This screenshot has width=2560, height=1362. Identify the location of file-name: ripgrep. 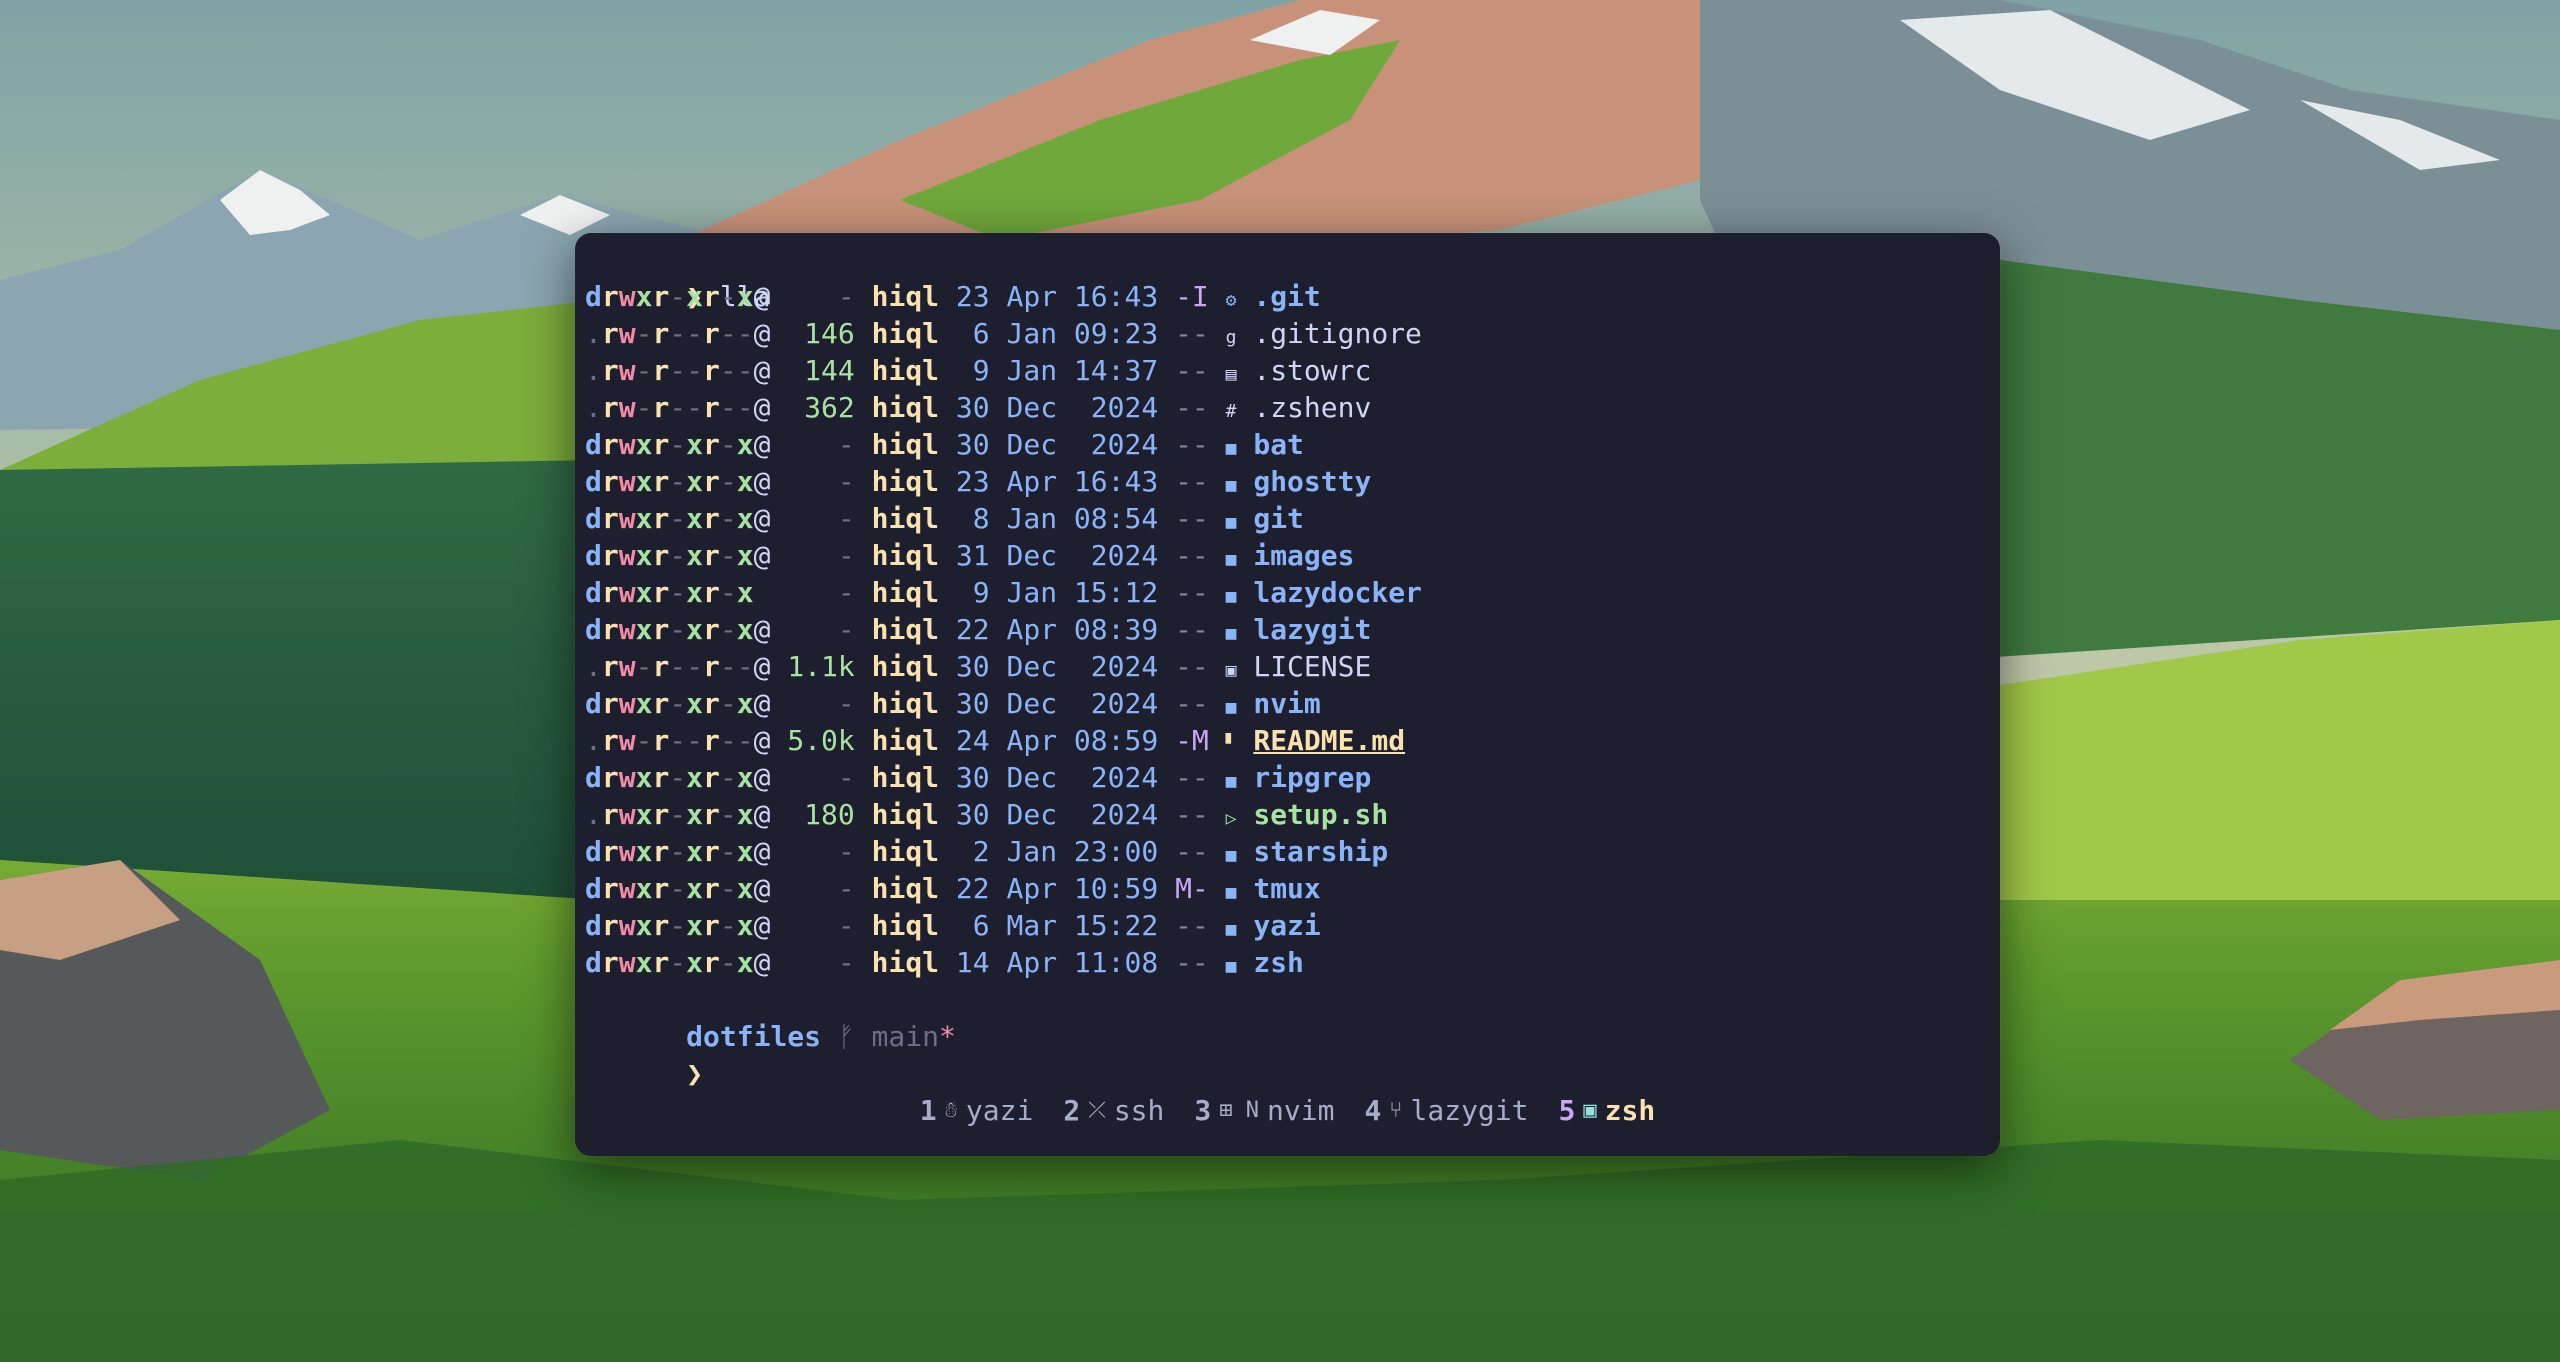
(1312, 777).